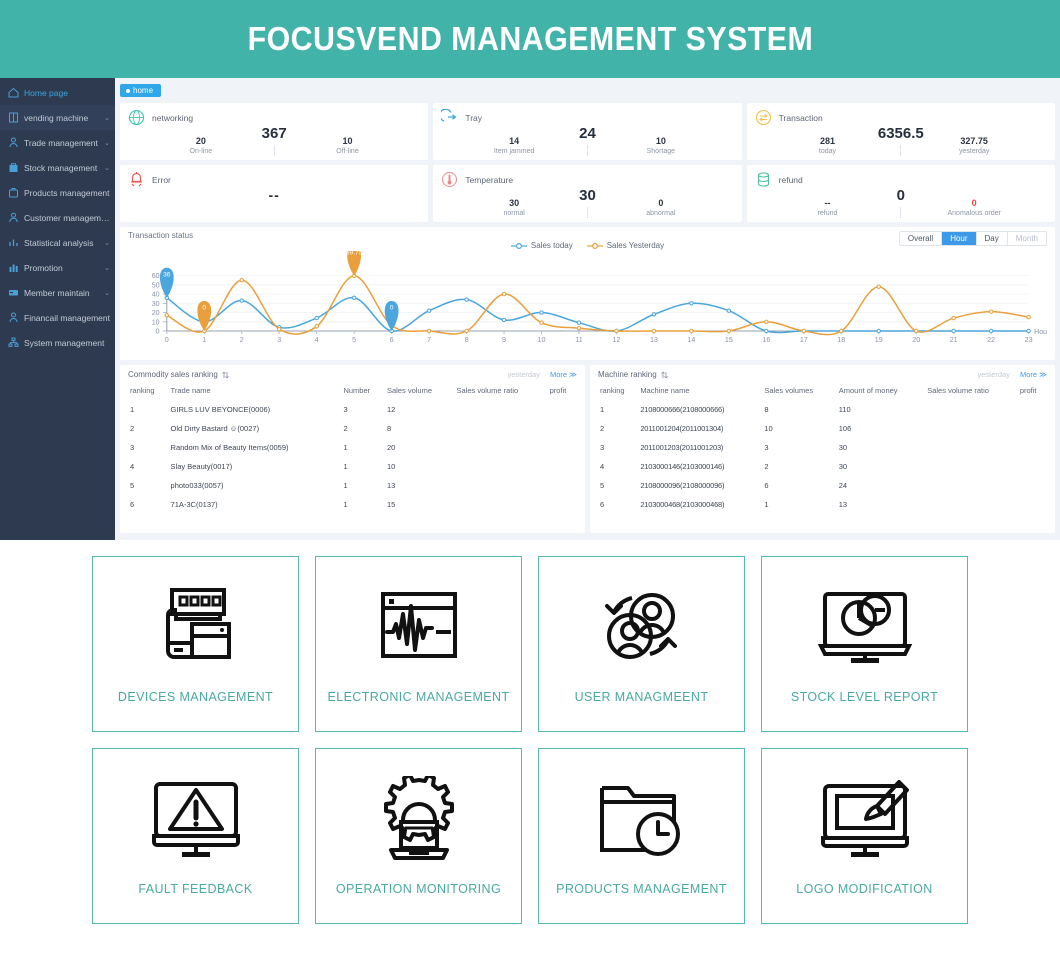 Image resolution: width=1060 pixels, height=967 pixels. What do you see at coordinates (352, 409) in the screenshot?
I see `table-row: 1 GIRLS LUV BEYONCE(0006) 3 12` at bounding box center [352, 409].